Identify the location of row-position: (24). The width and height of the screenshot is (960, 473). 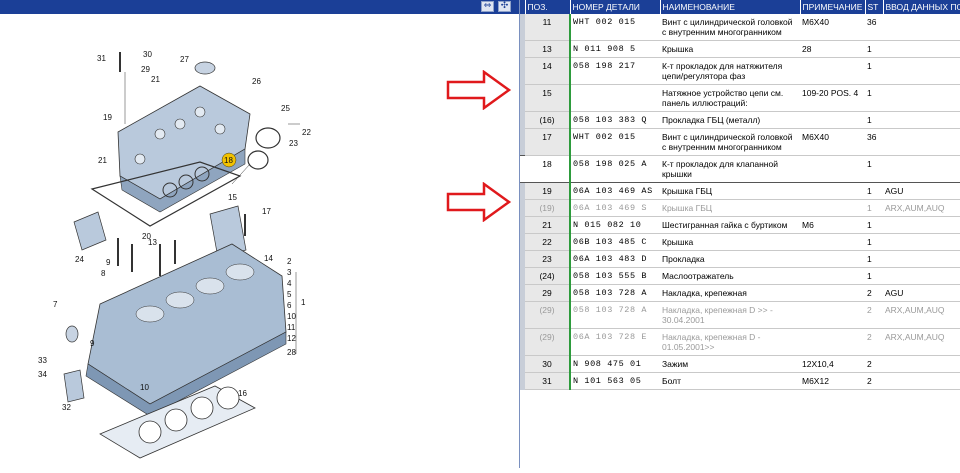
(548, 276).